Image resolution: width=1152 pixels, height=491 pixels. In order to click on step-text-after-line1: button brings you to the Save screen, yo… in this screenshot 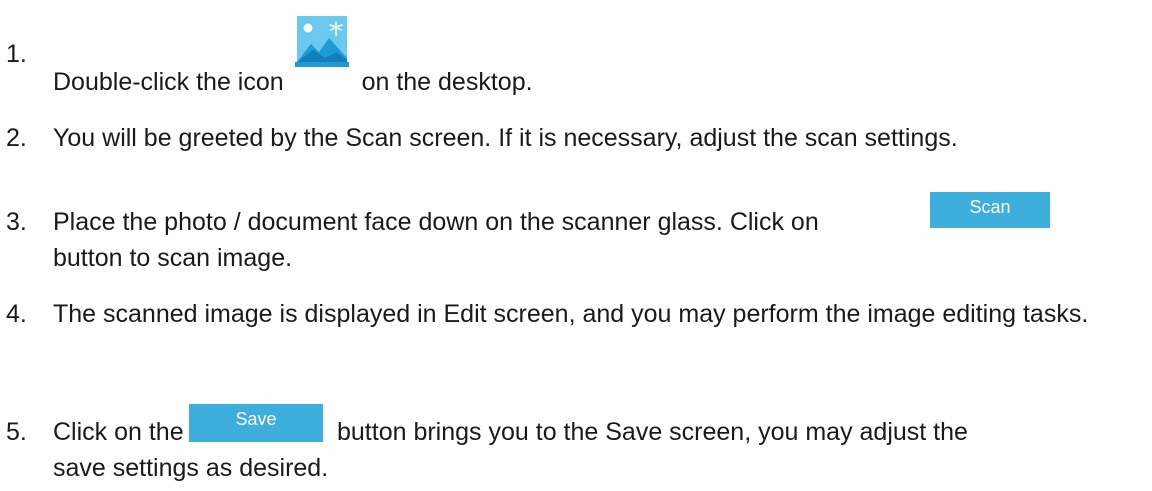, I will do `click(738, 432)`.